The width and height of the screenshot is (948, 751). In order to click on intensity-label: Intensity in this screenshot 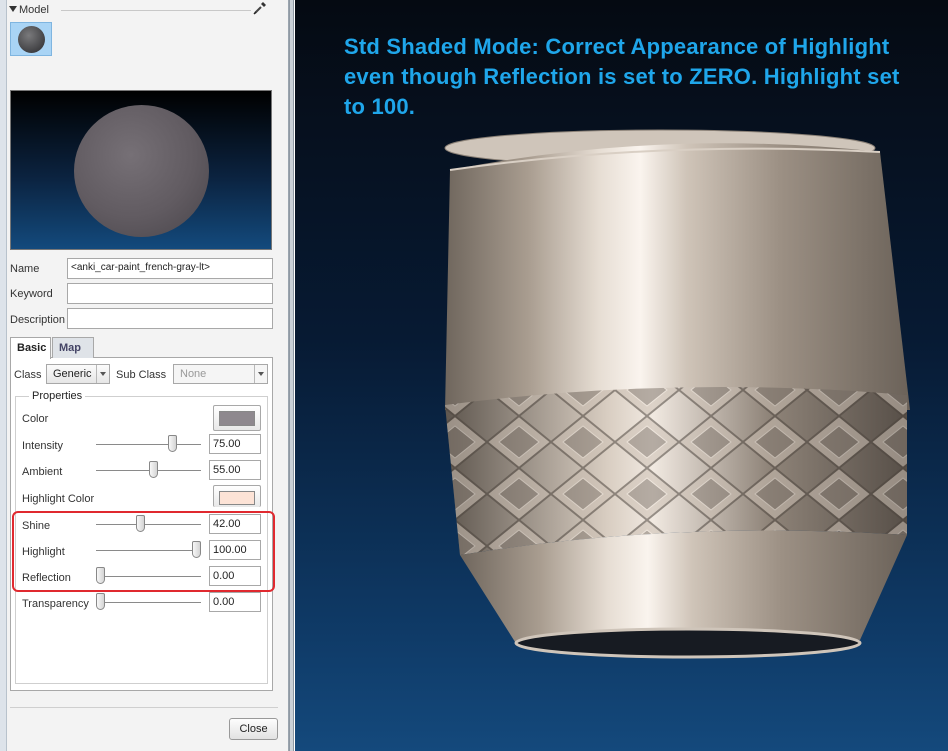, I will do `click(42, 446)`.